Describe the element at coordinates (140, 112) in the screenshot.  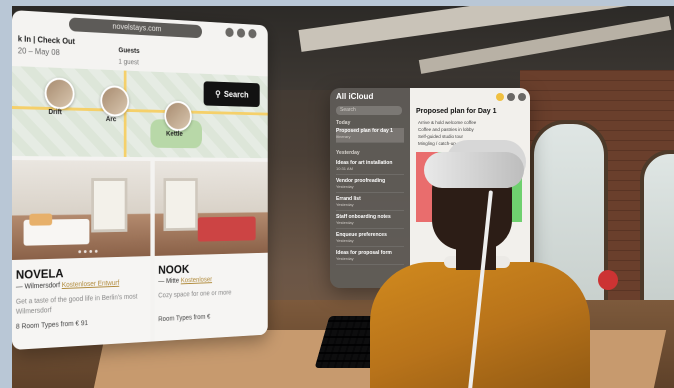
I see `map: Drift Arc Kettle` at that location.